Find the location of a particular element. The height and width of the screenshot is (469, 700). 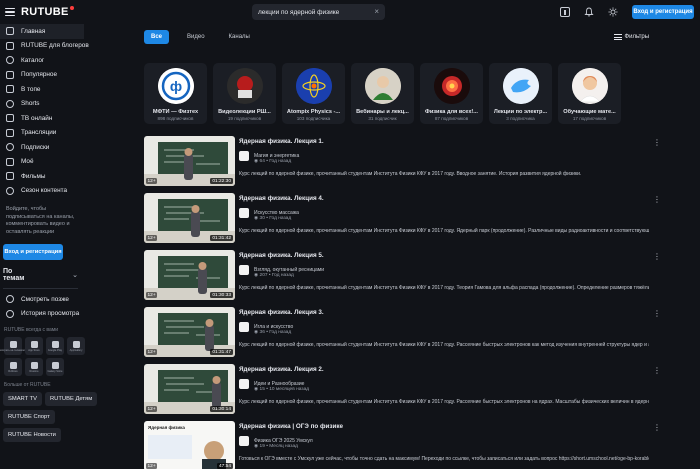

sidebar-login-button: Вход и регистрация is located at coordinates (33, 252).